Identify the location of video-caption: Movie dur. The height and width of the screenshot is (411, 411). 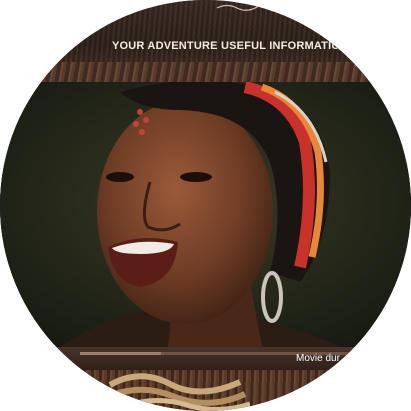
(318, 358).